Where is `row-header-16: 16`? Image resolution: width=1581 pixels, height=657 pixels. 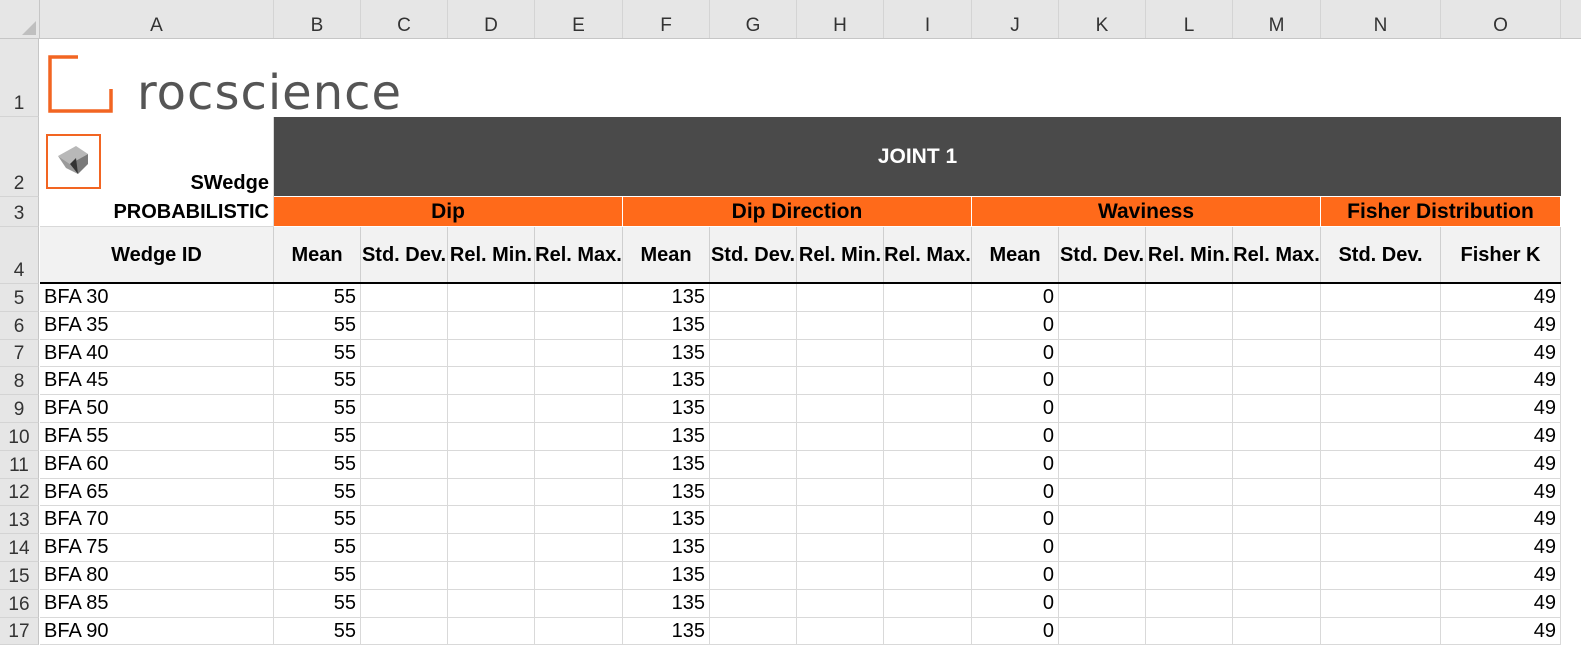
row-header-16: 16 is located at coordinates (19, 603).